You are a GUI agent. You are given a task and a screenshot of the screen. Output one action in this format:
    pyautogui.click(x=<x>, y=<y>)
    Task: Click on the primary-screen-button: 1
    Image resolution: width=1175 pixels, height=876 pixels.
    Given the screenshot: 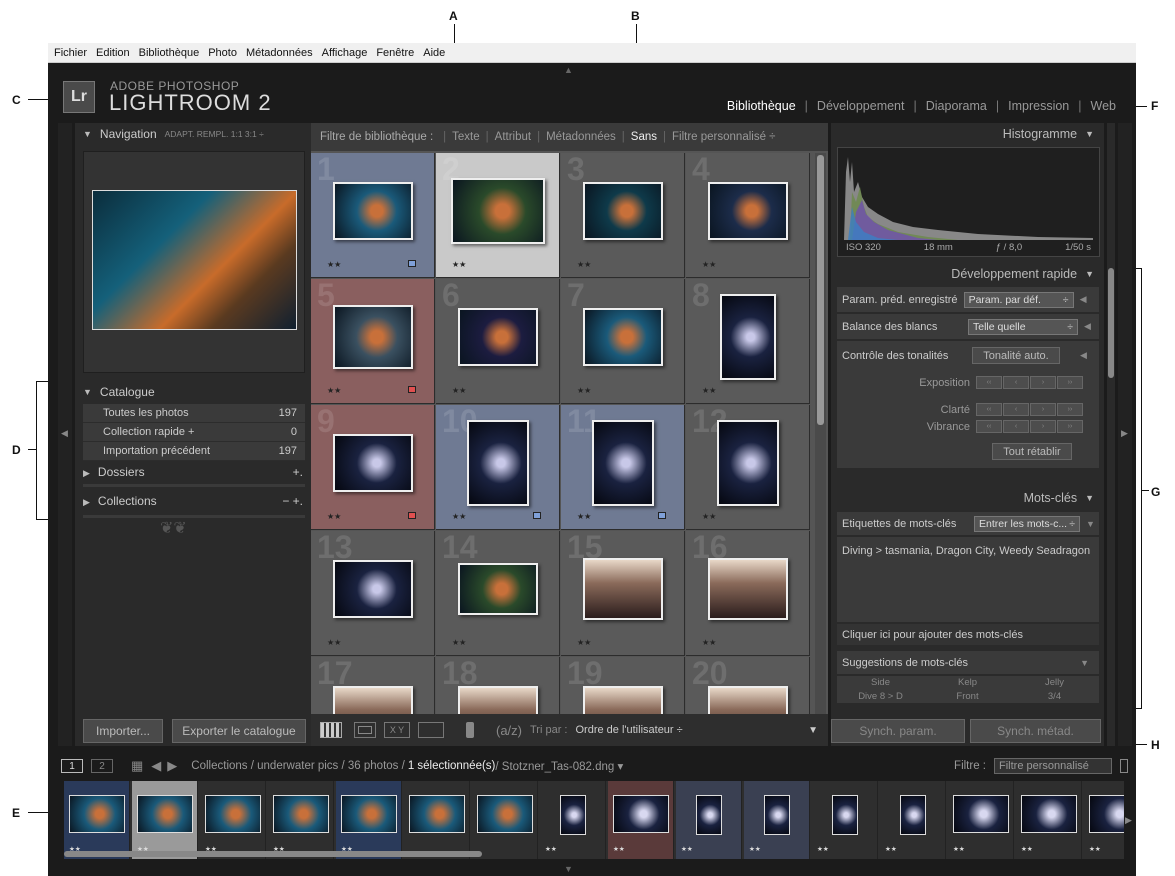 What is the action you would take?
    pyautogui.click(x=72, y=766)
    